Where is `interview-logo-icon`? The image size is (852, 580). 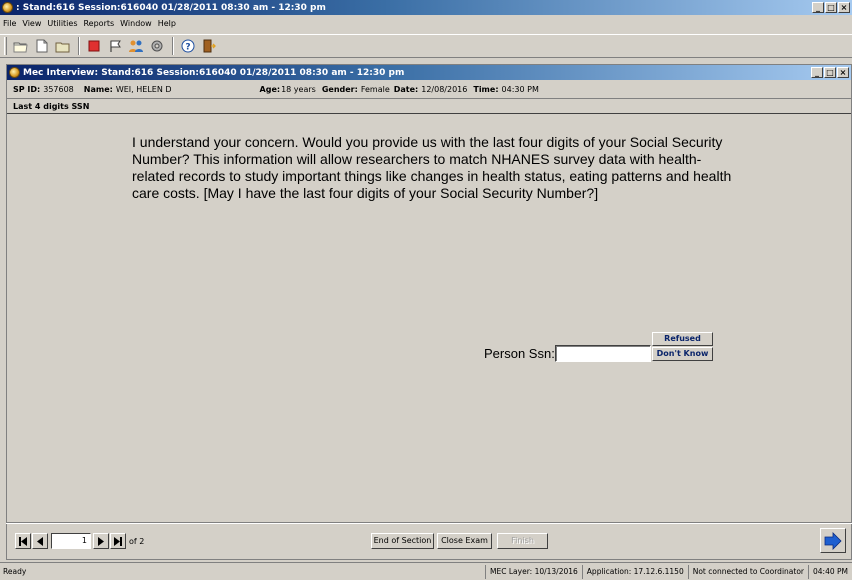 interview-logo-icon is located at coordinates (14, 72).